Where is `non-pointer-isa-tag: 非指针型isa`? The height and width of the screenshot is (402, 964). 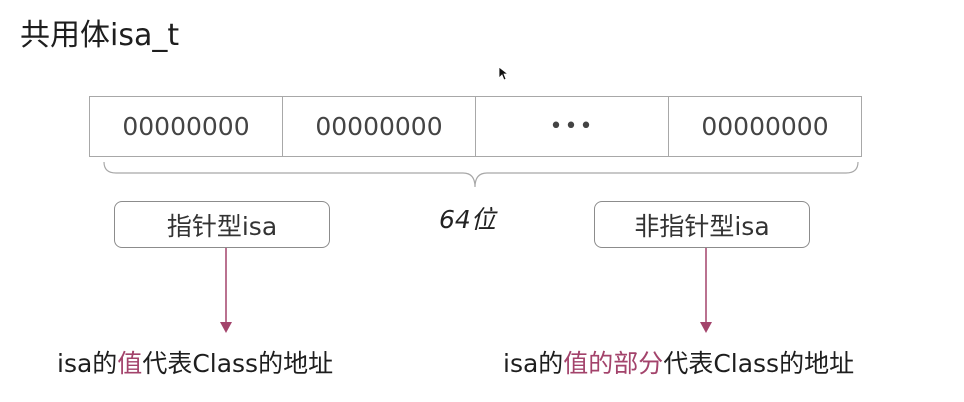
non-pointer-isa-tag: 非指针型isa is located at coordinates (702, 224).